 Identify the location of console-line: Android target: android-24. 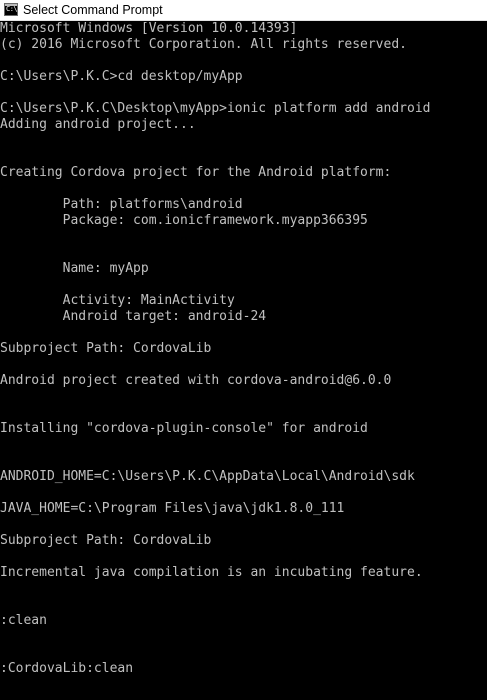
(133, 316).